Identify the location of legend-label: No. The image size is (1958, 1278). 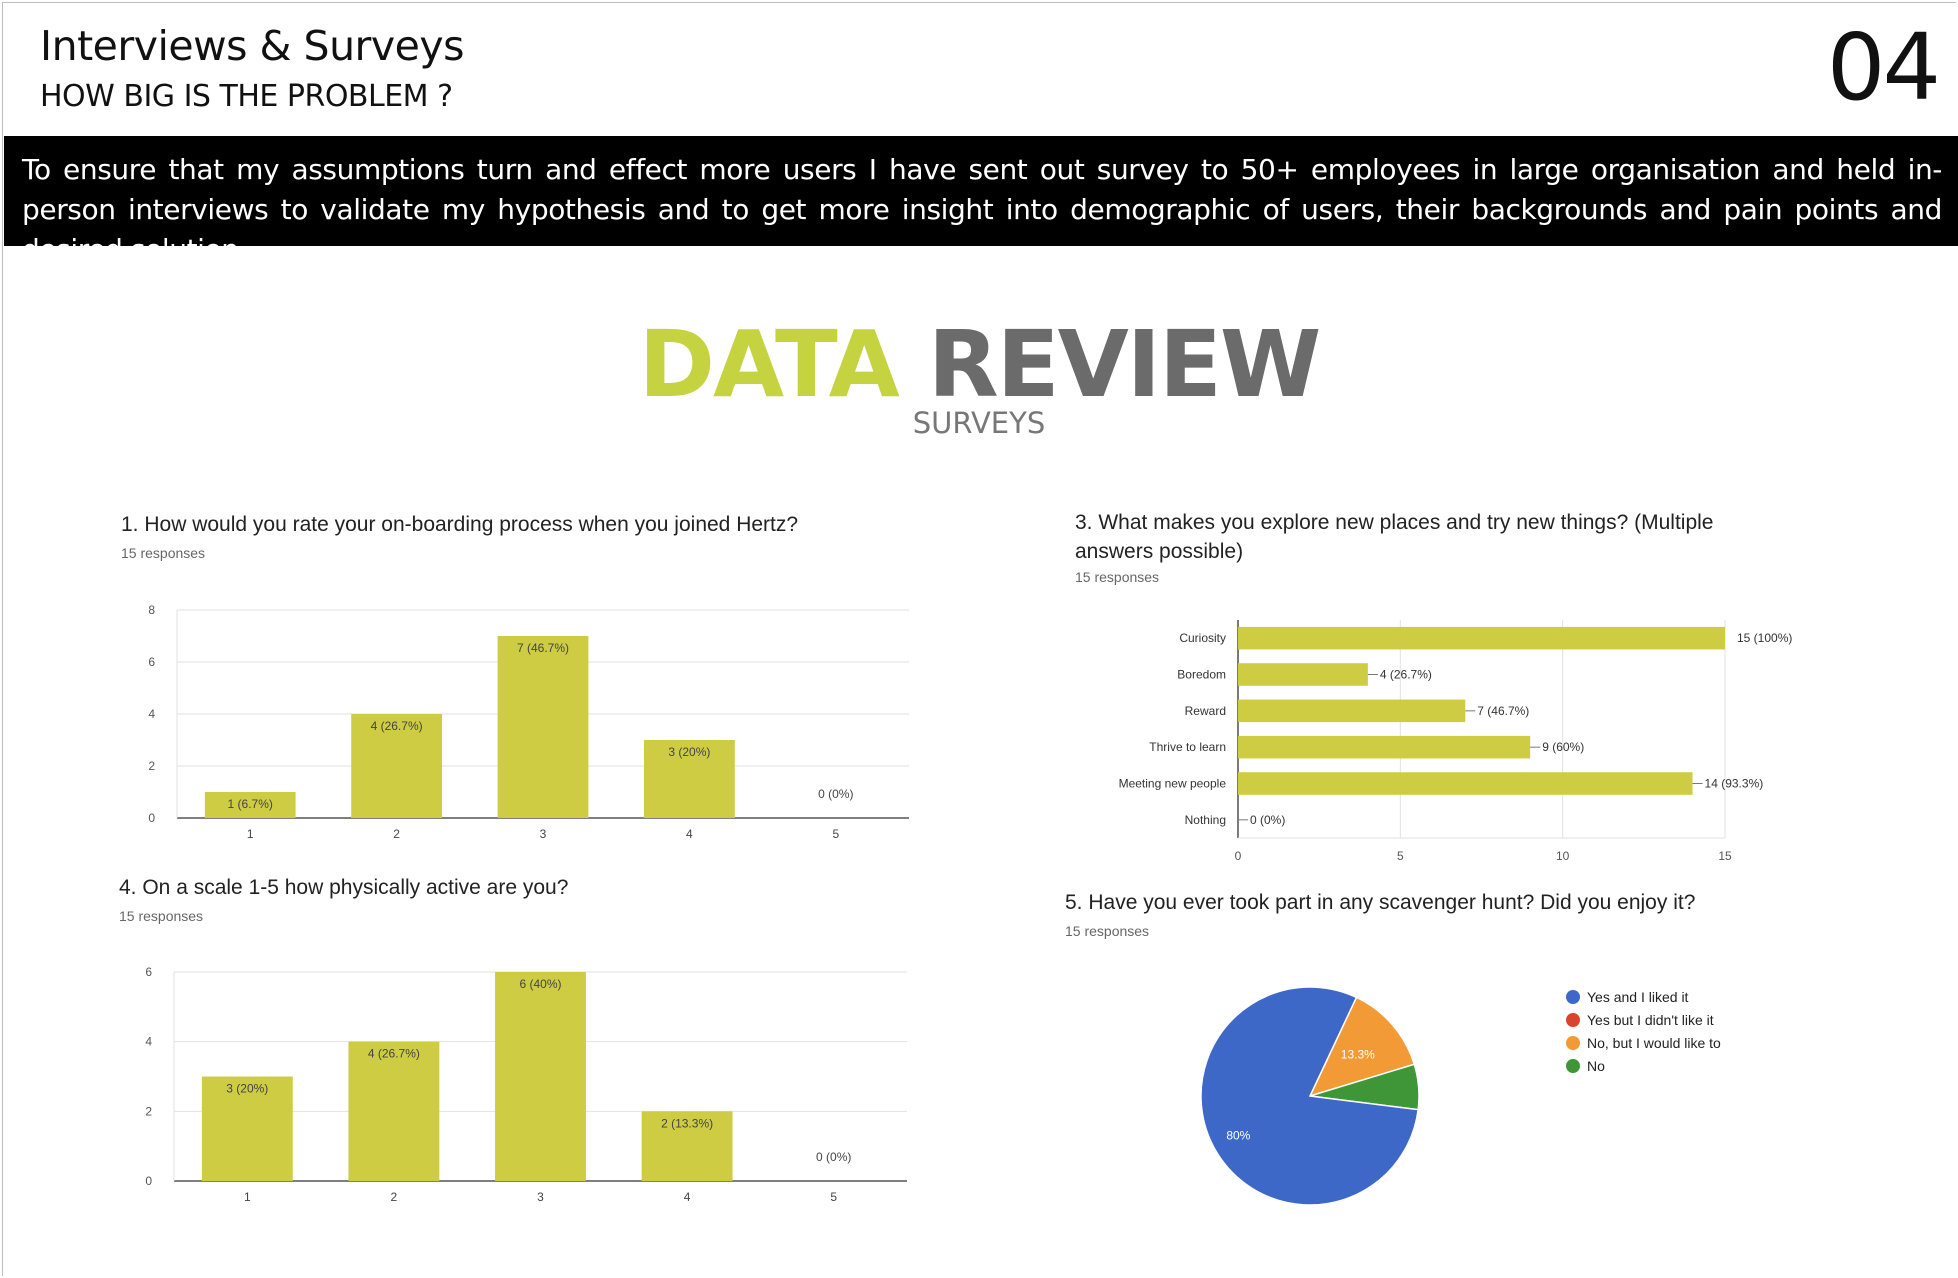
(1596, 1065).